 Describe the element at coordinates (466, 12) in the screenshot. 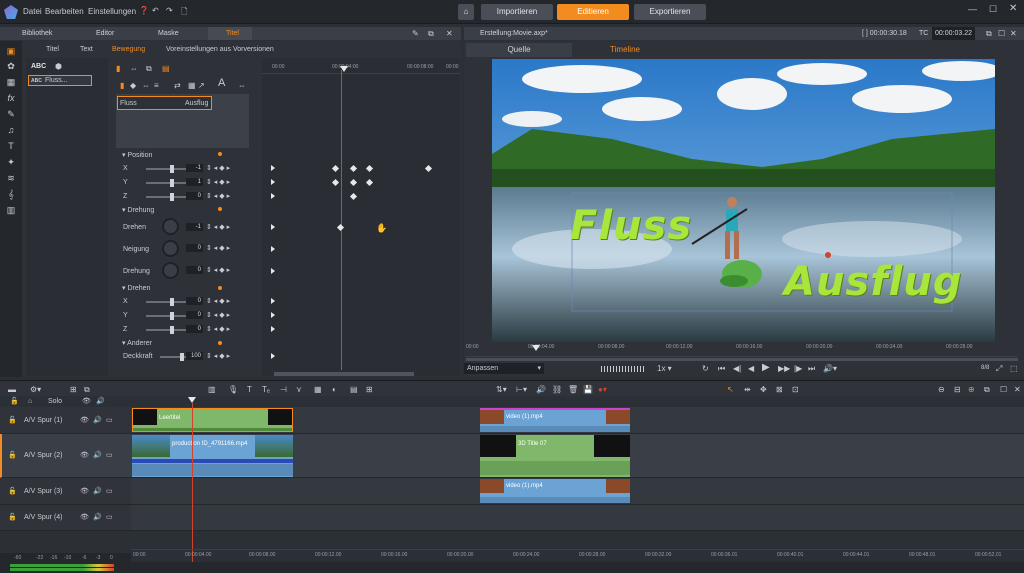

I see `home-button: ⌂` at that location.